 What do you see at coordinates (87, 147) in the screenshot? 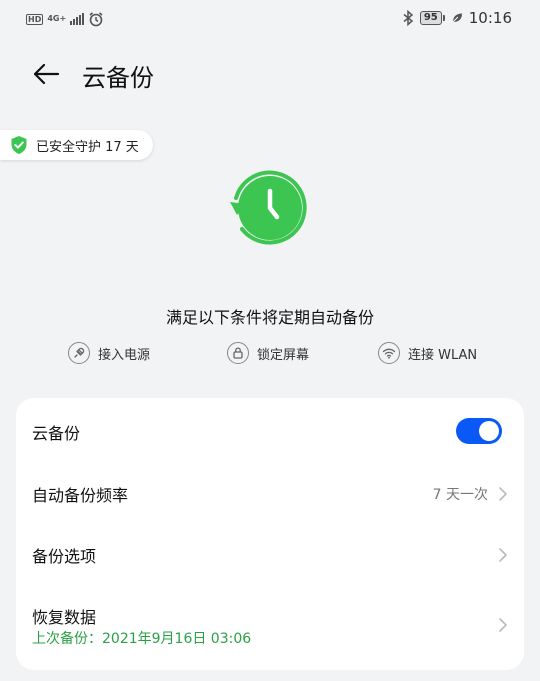
I see `protection-days-text: 已安全守护 17 天` at bounding box center [87, 147].